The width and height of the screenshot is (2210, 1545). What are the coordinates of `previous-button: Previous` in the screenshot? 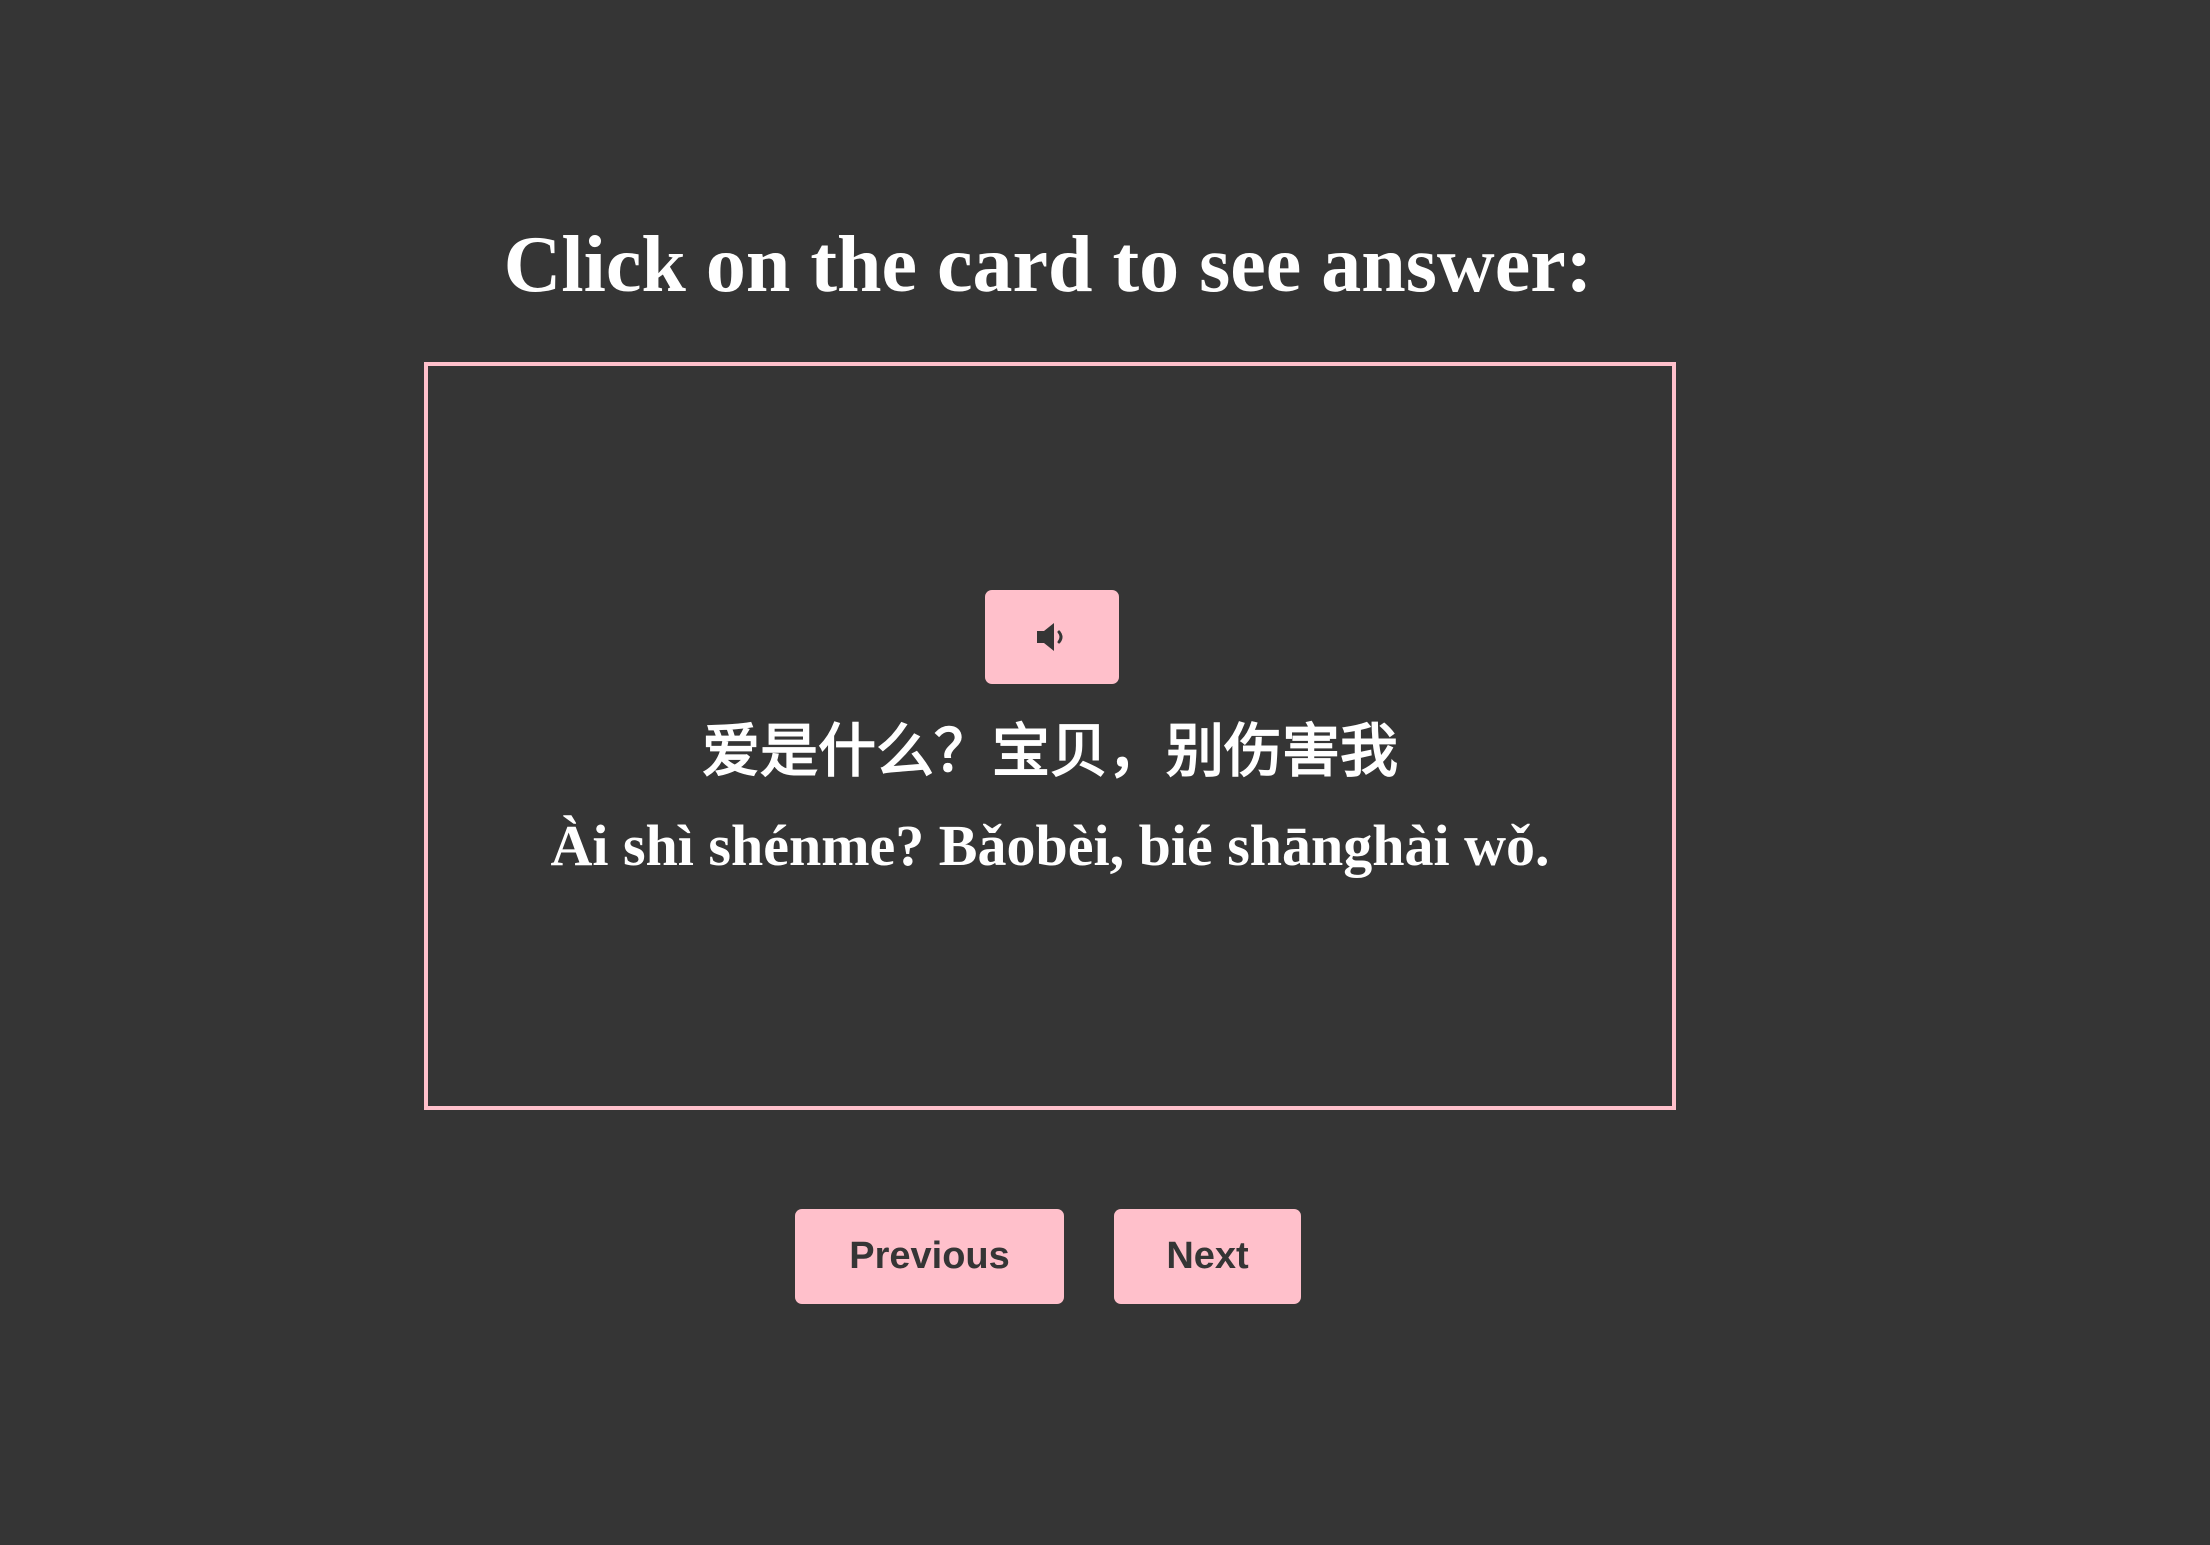 It's located at (929, 1256).